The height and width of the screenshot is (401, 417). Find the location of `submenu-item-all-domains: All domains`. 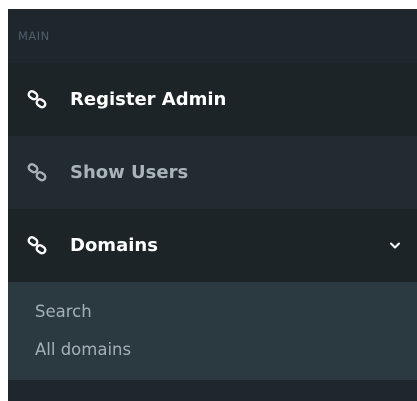

submenu-item-all-domains: All domains is located at coordinates (212, 349).